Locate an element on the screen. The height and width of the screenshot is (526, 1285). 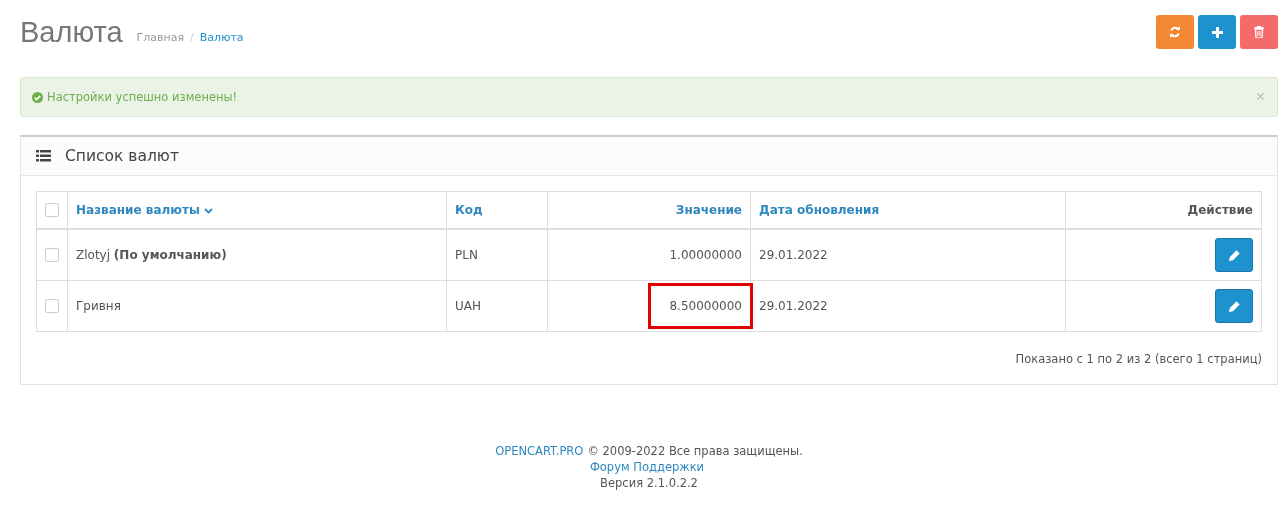
table-cell: Гривня is located at coordinates (98, 306).